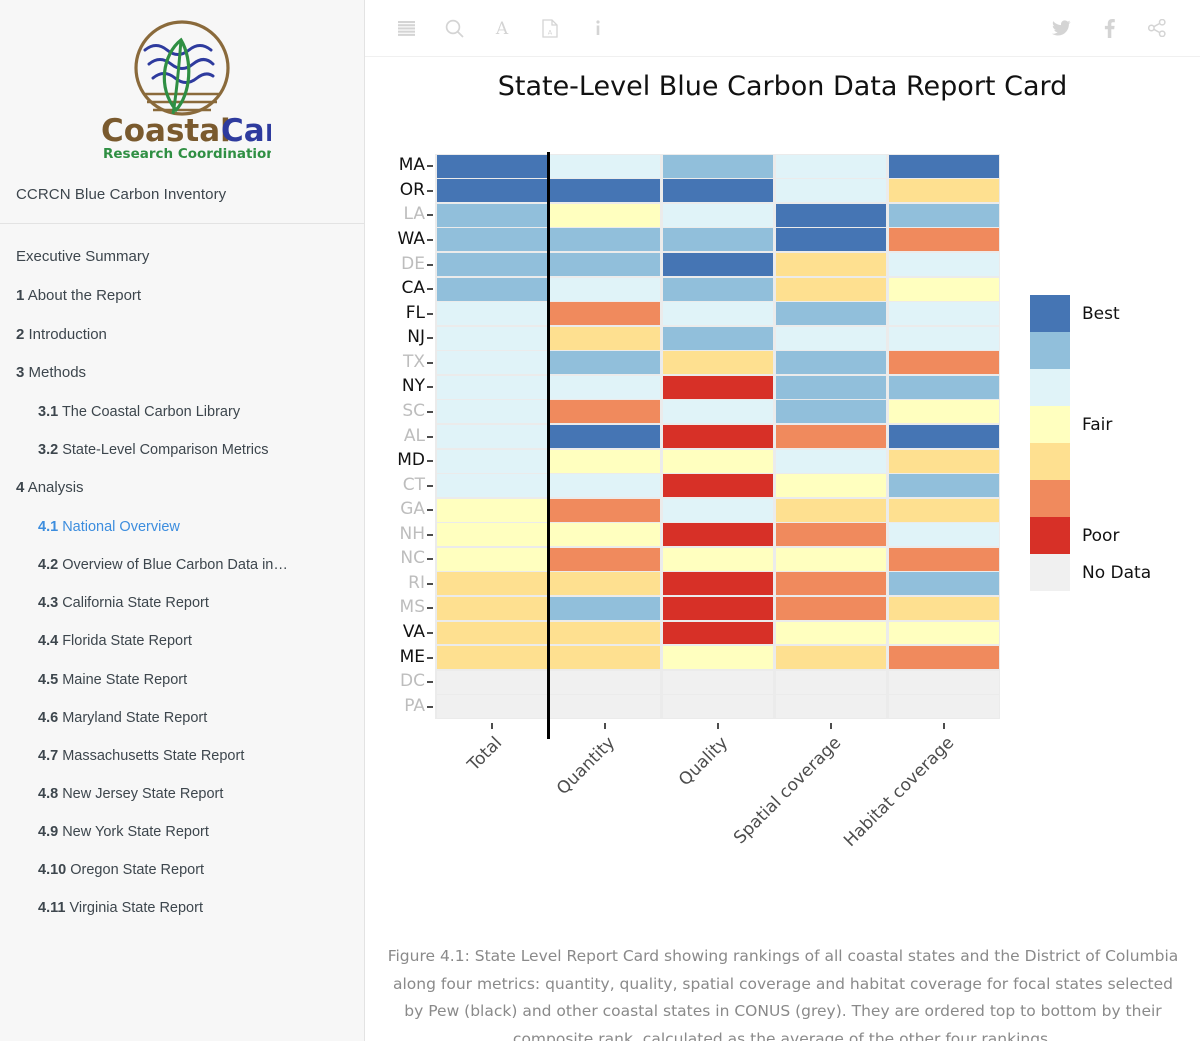 This screenshot has width=1200, height=1041. Describe the element at coordinates (182, 680) in the screenshot. I see `sidebar-item-maine-state-report: 4.5 Maine State Report` at that location.